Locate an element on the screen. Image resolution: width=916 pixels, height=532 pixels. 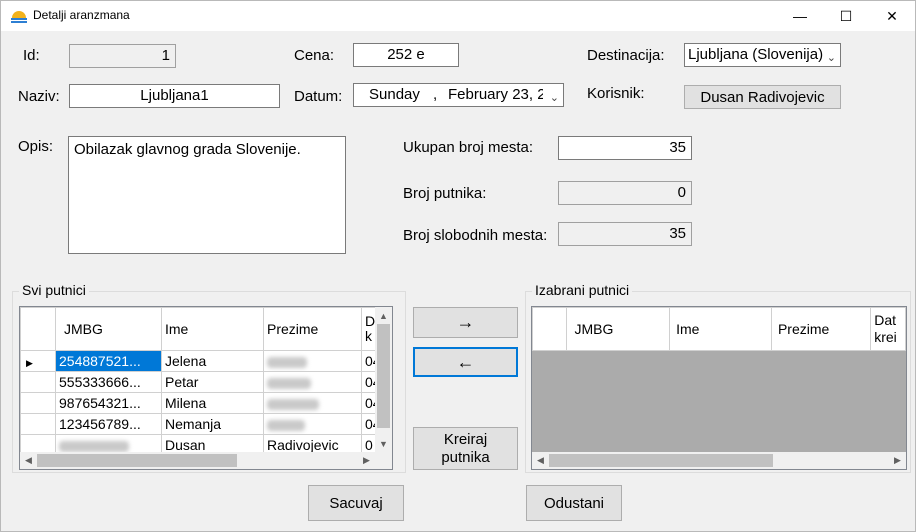
kreiraj-putnika-button: Kreiraj putnika is located at coordinates (465, 448).